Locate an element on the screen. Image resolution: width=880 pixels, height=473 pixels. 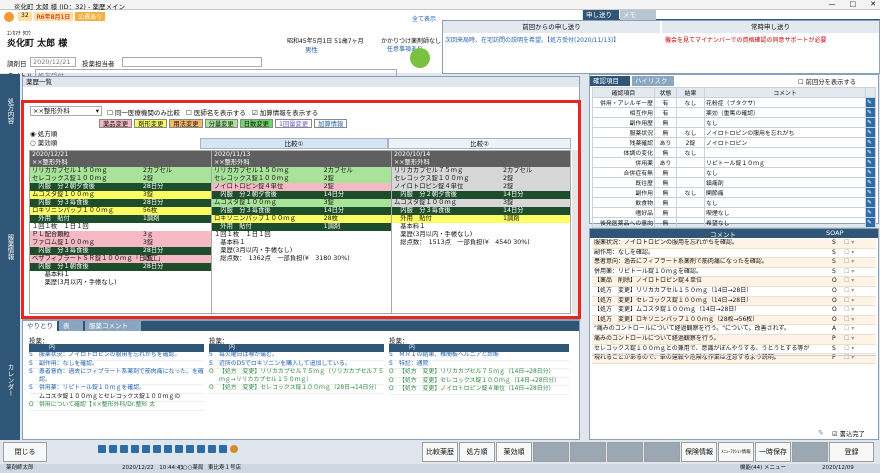
f5-button is located at coordinates (588, 452).